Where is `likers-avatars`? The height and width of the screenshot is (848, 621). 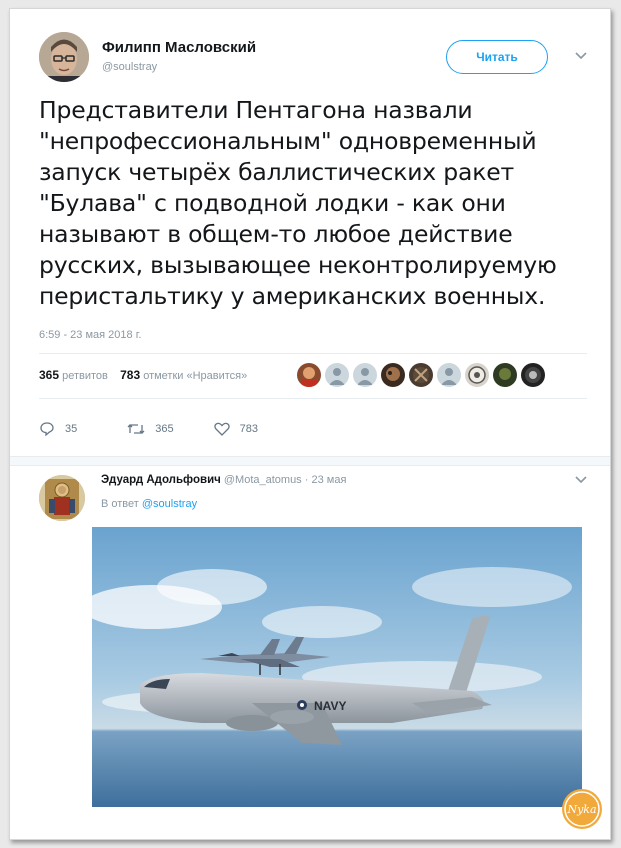
likers-avatars is located at coordinates (421, 376).